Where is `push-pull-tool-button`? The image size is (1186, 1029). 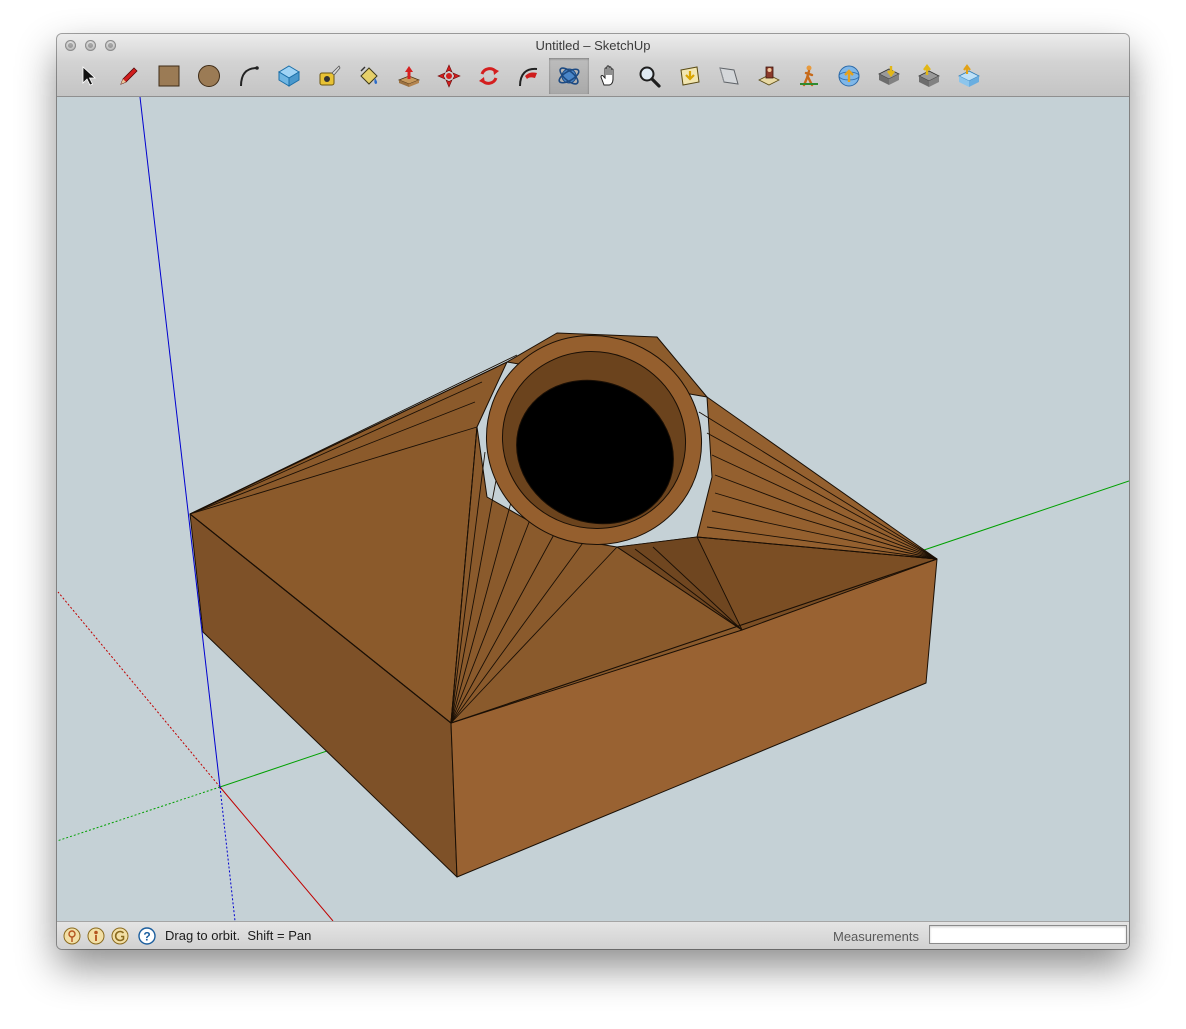
push-pull-tool-button is located at coordinates (409, 76).